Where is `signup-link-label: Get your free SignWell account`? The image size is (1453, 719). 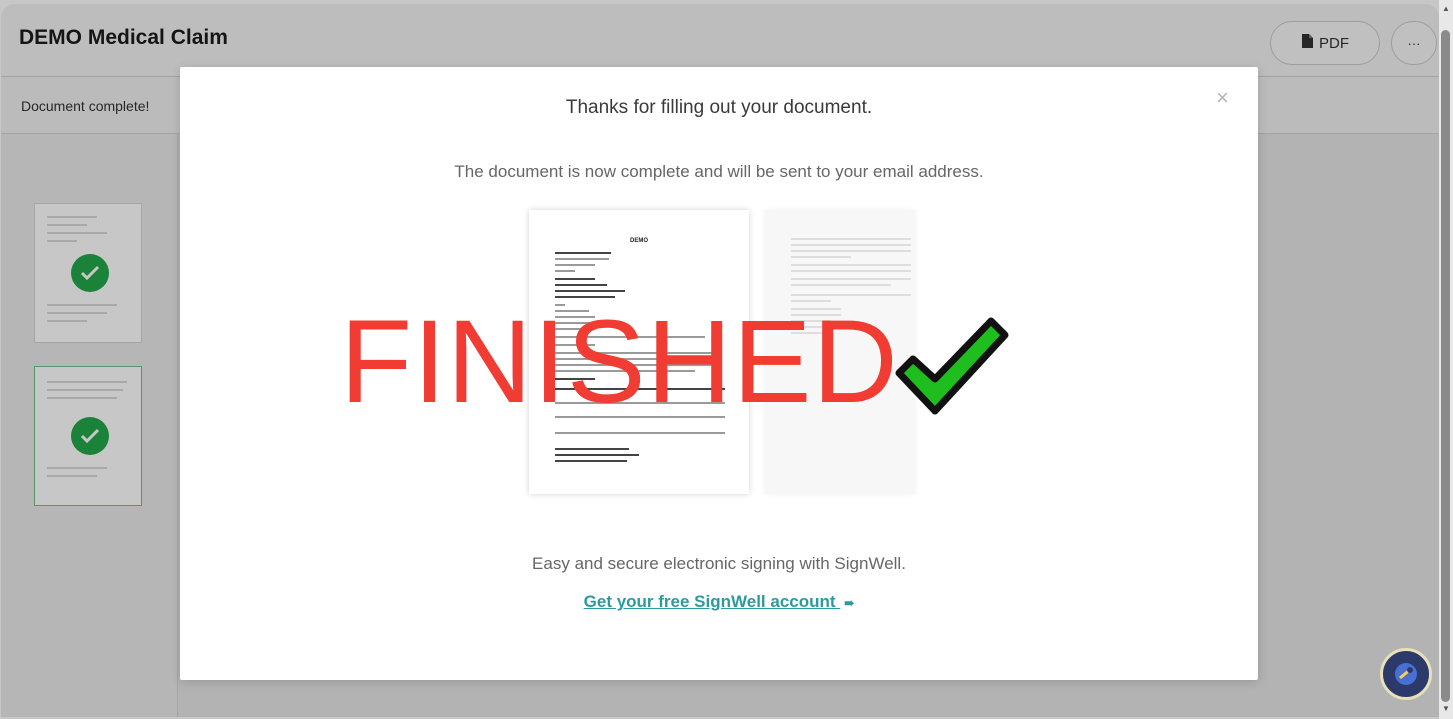 signup-link-label: Get your free SignWell account is located at coordinates (709, 601).